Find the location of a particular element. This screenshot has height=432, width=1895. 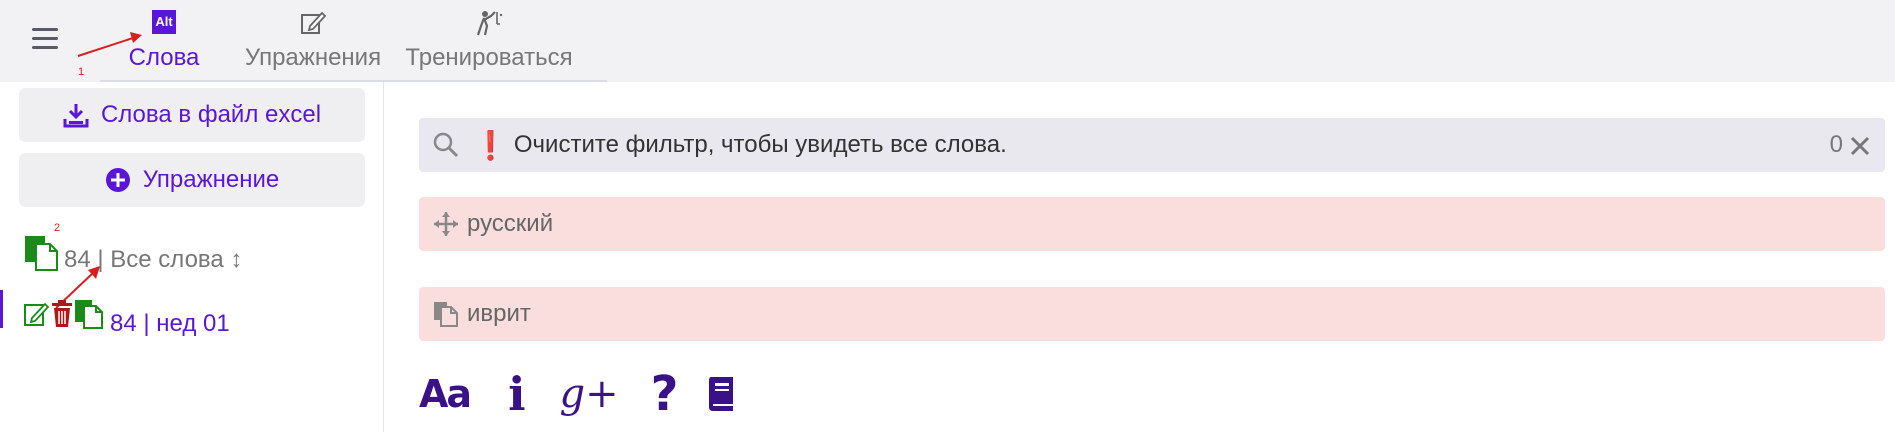

tab-train: Тренироваться is located at coordinates (489, 44).